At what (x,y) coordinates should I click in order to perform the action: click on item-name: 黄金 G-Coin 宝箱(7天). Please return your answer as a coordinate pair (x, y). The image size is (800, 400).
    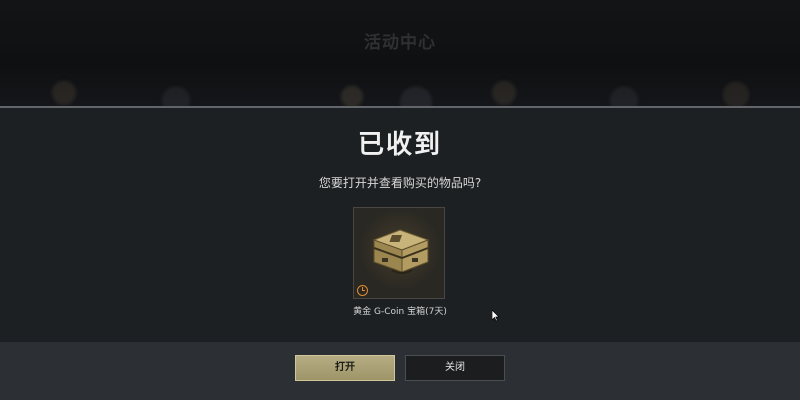
    Looking at the image, I should click on (400, 312).